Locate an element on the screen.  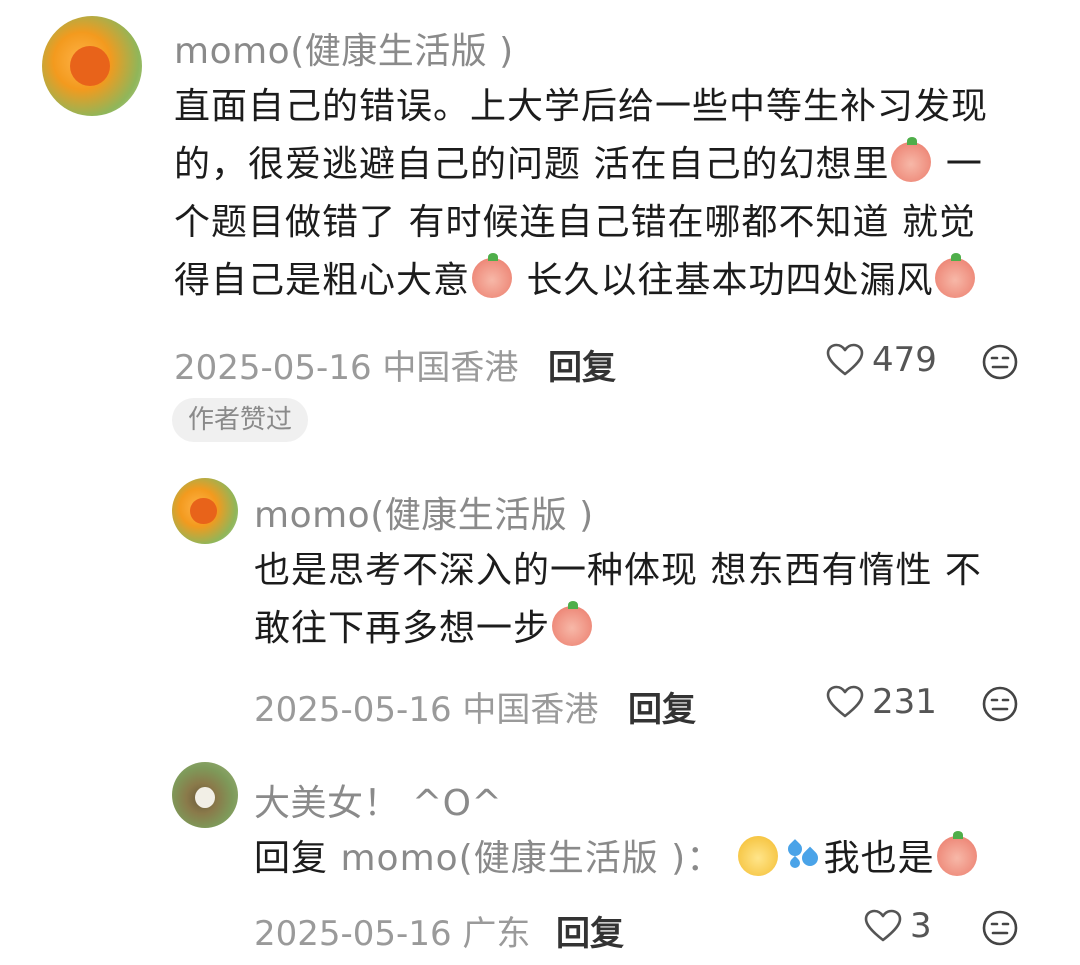
comment-author: 大美女！ ^O^ is located at coordinates (378, 800).